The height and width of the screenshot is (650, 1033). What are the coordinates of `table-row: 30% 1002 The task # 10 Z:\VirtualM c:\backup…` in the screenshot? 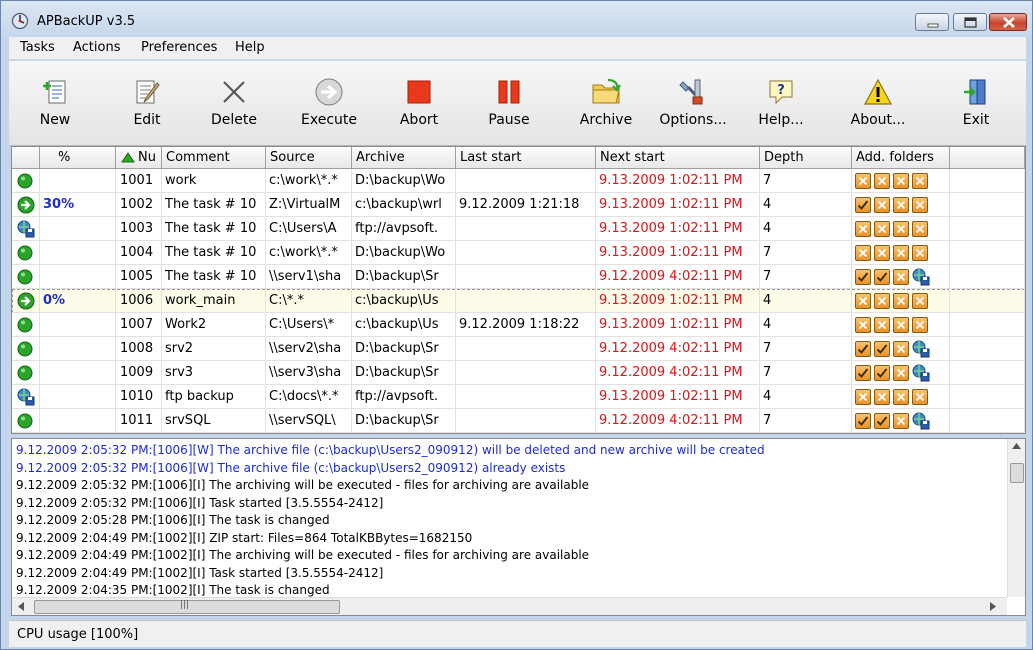 It's located at (518, 205).